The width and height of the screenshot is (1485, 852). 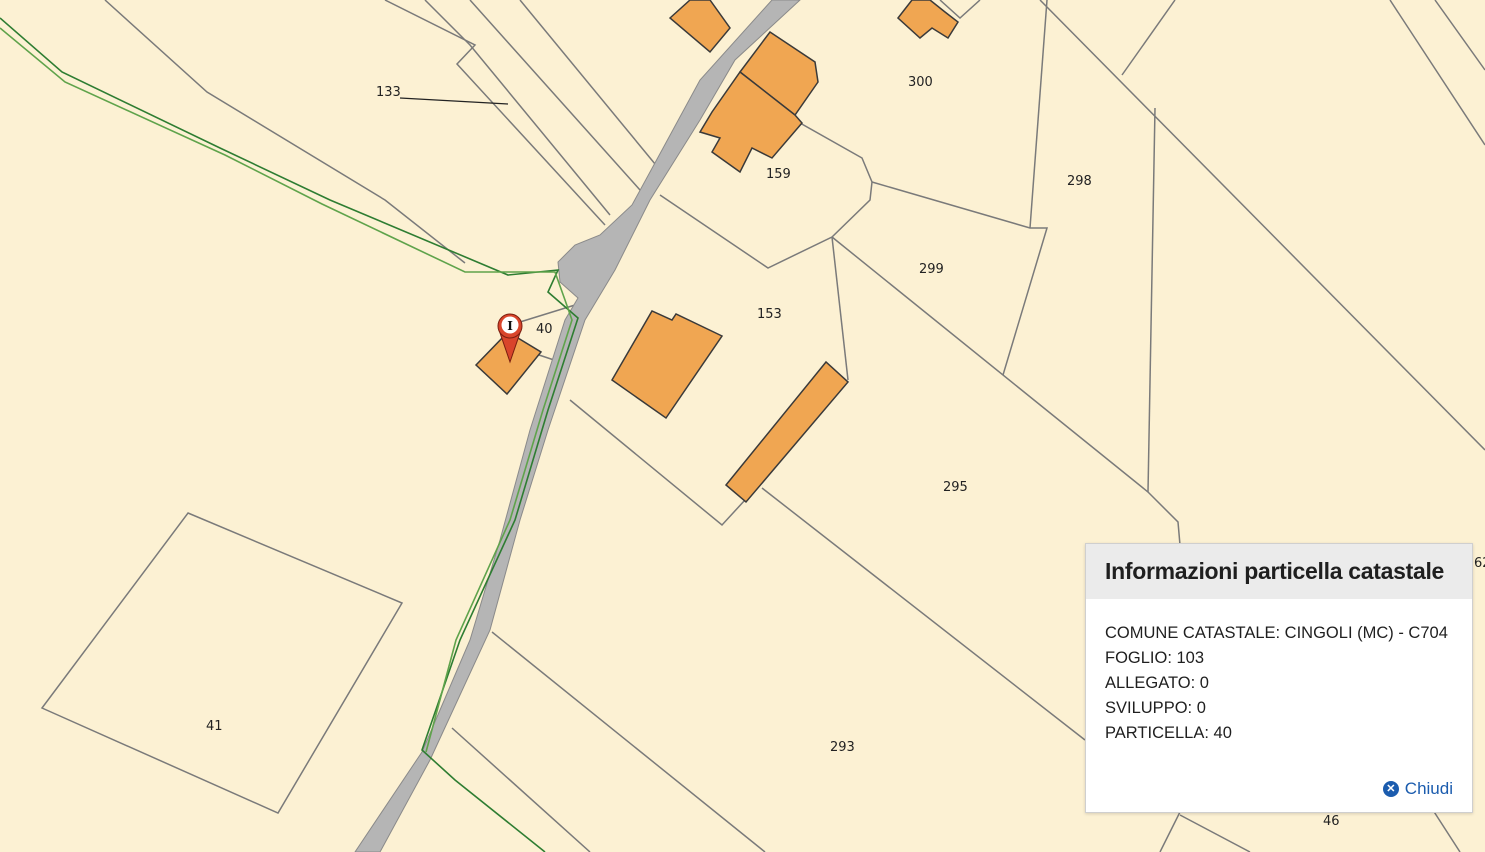 I want to click on info-row-allegato: ALLEGATO: 0, so click(x=1157, y=683).